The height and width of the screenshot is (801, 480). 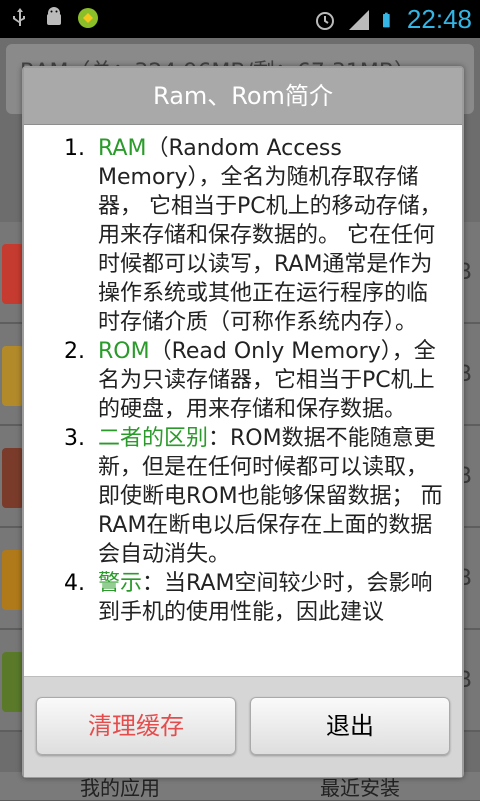 What do you see at coordinates (122, 148) in the screenshot?
I see `item-title: RAM` at bounding box center [122, 148].